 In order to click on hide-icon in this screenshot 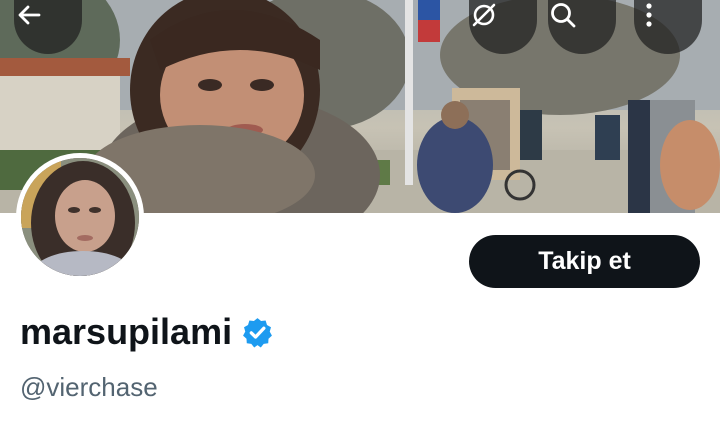, I will do `click(484, 15)`.